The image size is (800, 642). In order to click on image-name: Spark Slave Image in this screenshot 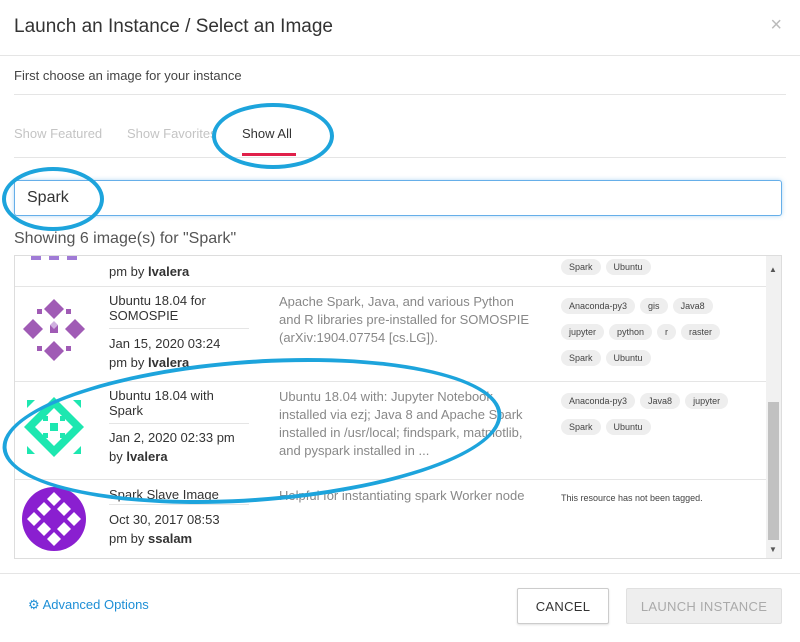, I will do `click(179, 494)`.